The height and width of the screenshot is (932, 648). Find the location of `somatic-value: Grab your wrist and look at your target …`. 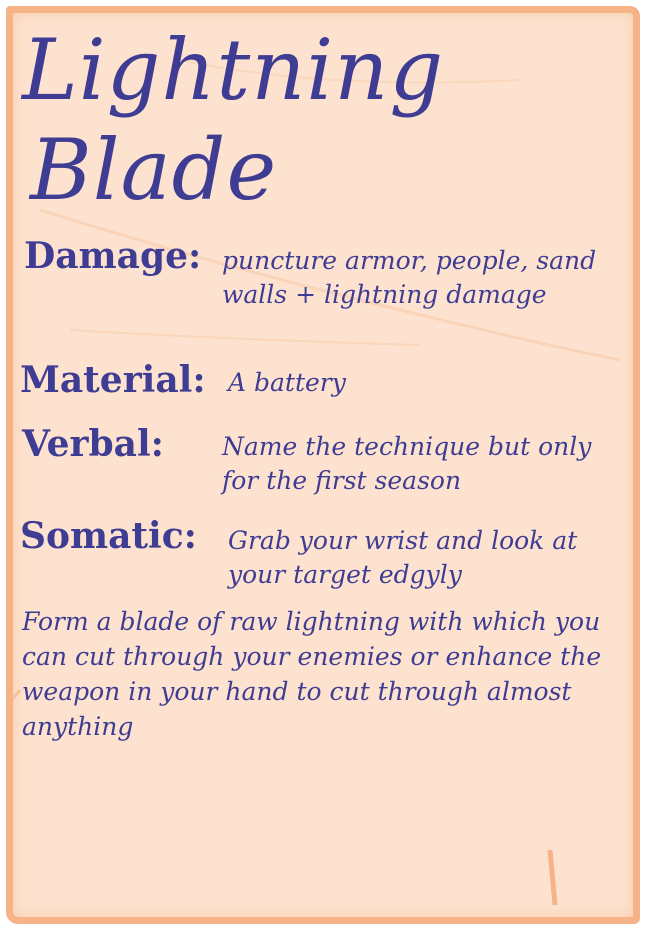

somatic-value: Grab your wrist and look at your target … is located at coordinates (403, 557).